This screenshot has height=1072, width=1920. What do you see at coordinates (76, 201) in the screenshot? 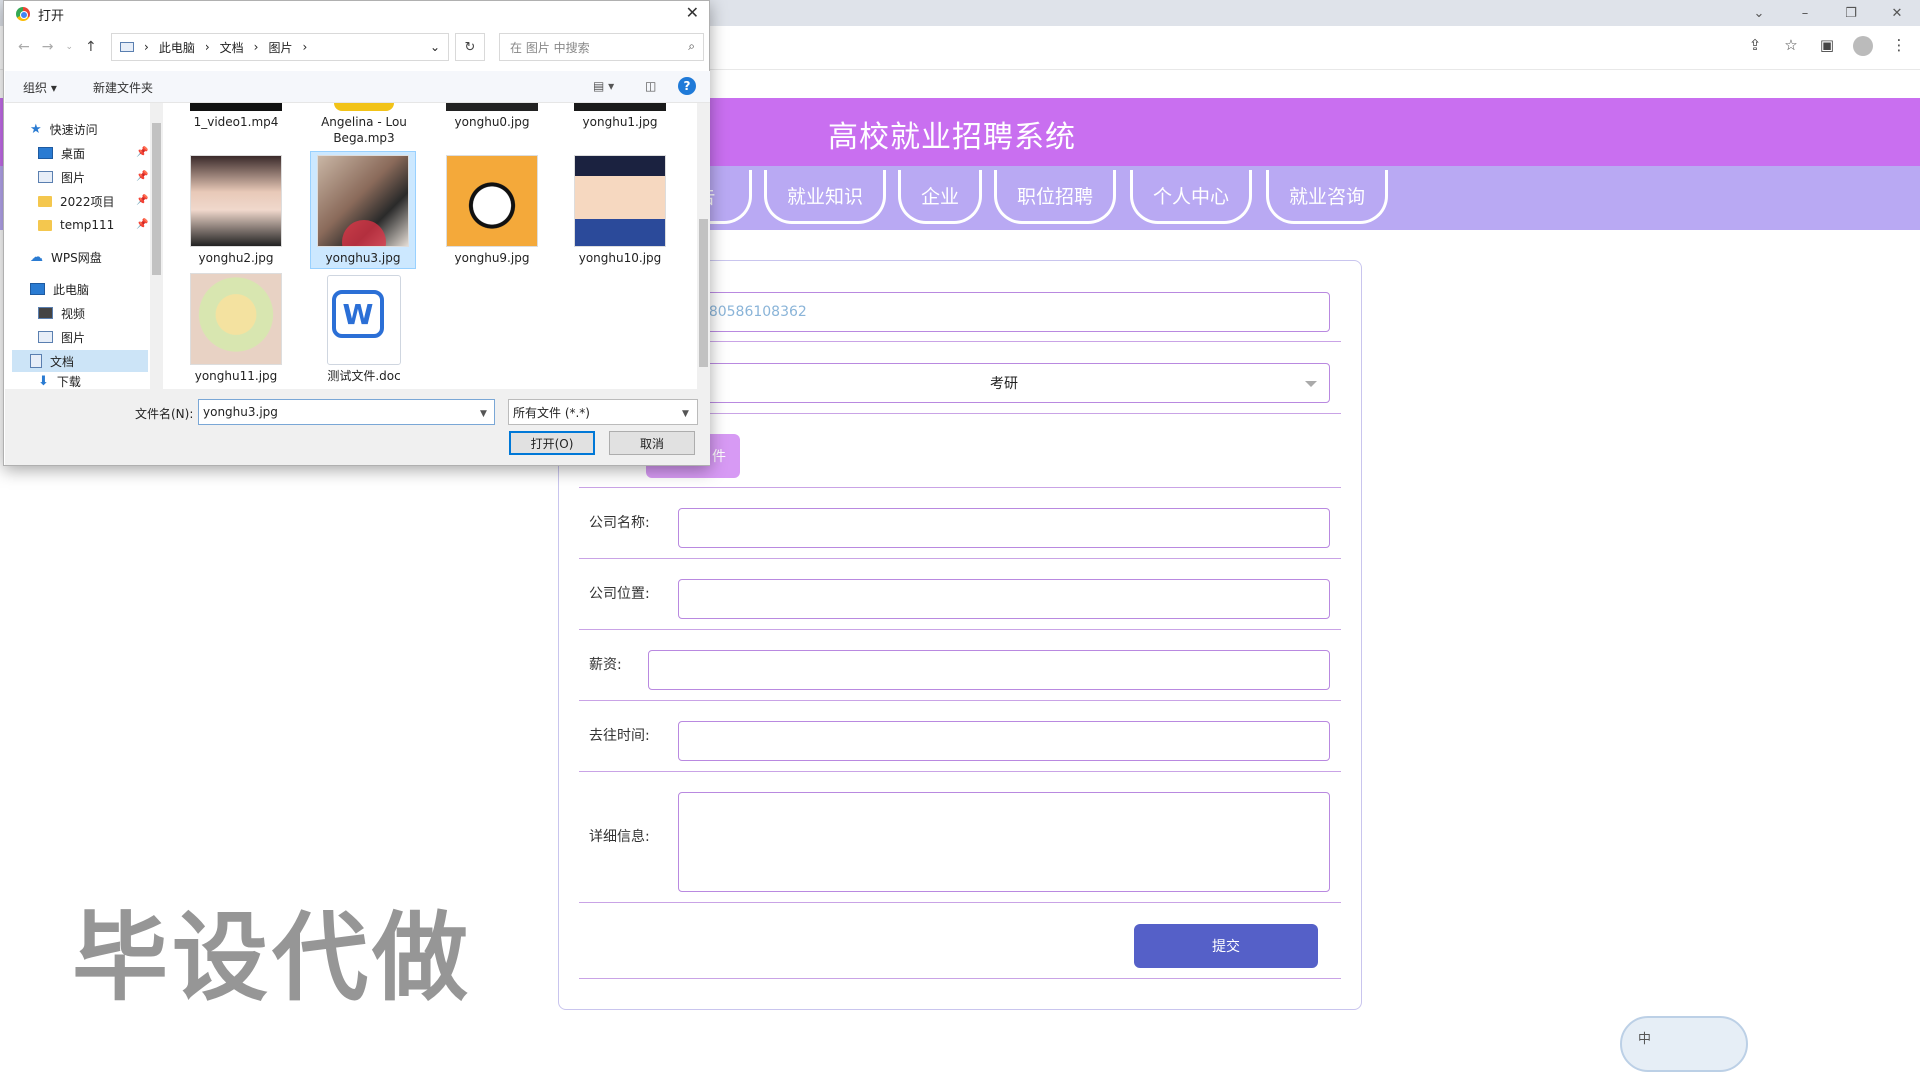
I see `sidebar-item-project-2022: 2022项目` at bounding box center [76, 201].